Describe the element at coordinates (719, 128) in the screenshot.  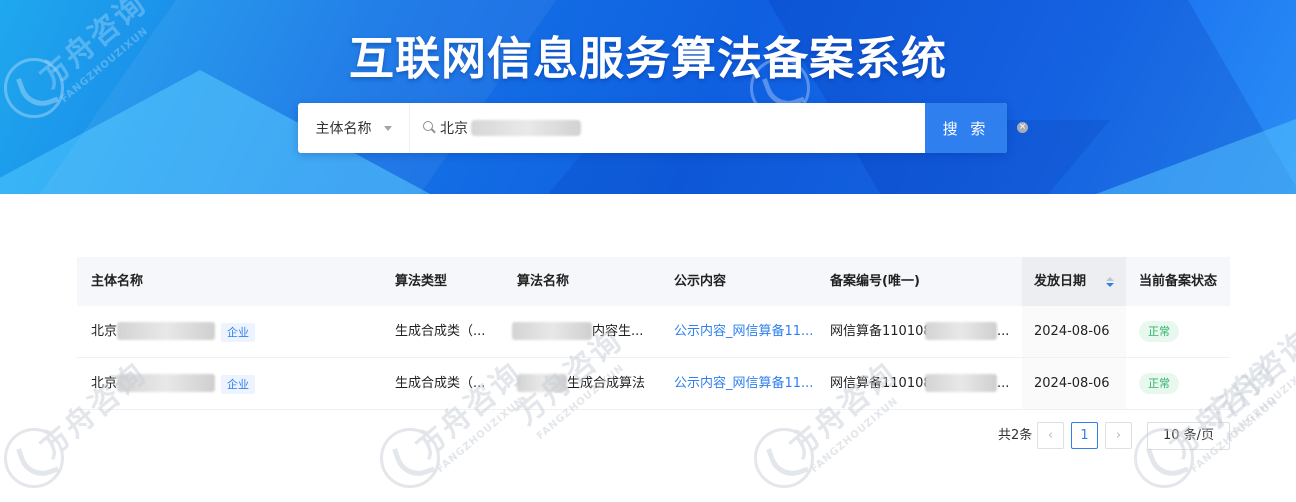
I see `search-input-wrapper: ×` at that location.